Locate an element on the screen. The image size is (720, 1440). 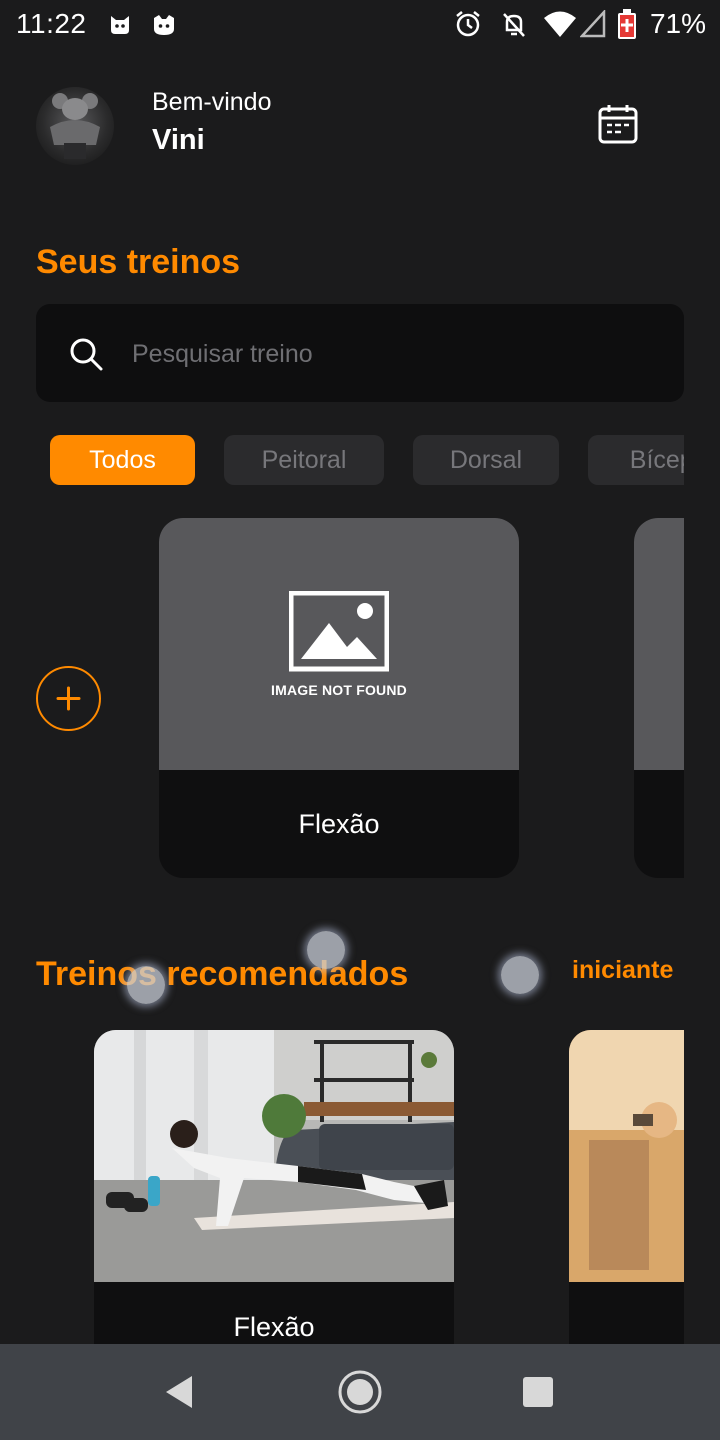
recents-icon is located at coordinates (538, 1392).